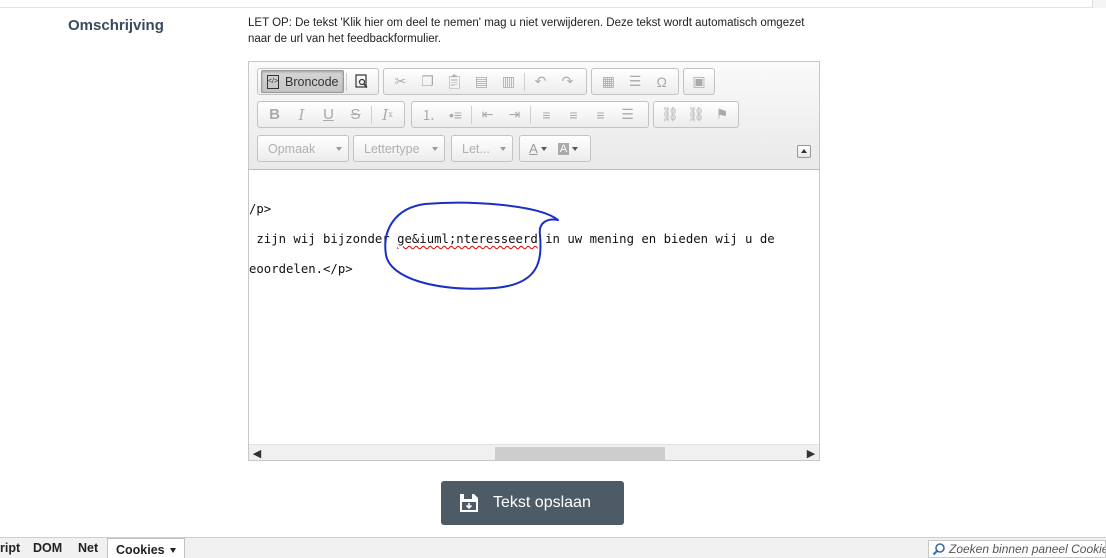 Image resolution: width=1106 pixels, height=558 pixels. I want to click on toolbar-group-clipboard: ✂ ❐ 📋︎ ▤ ▥ ↶ ↷, so click(485, 81).